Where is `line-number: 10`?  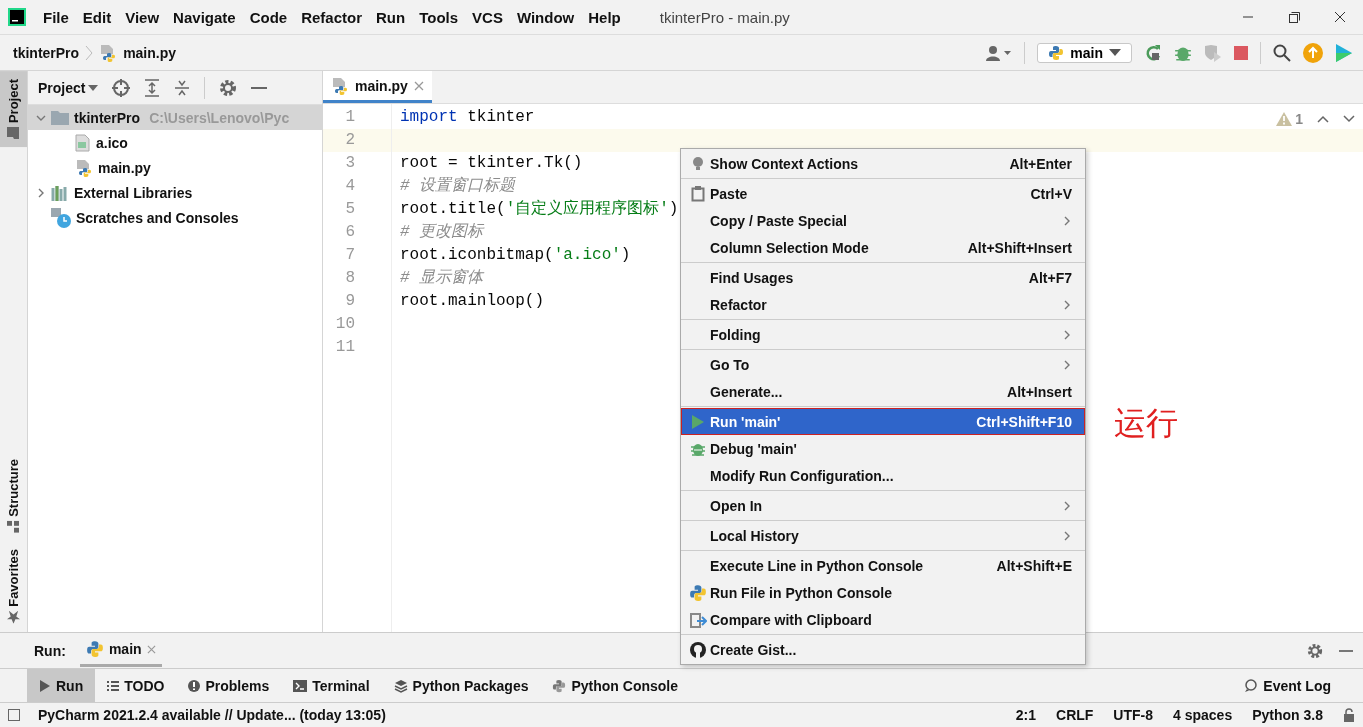
line-number: 10 is located at coordinates (345, 324).